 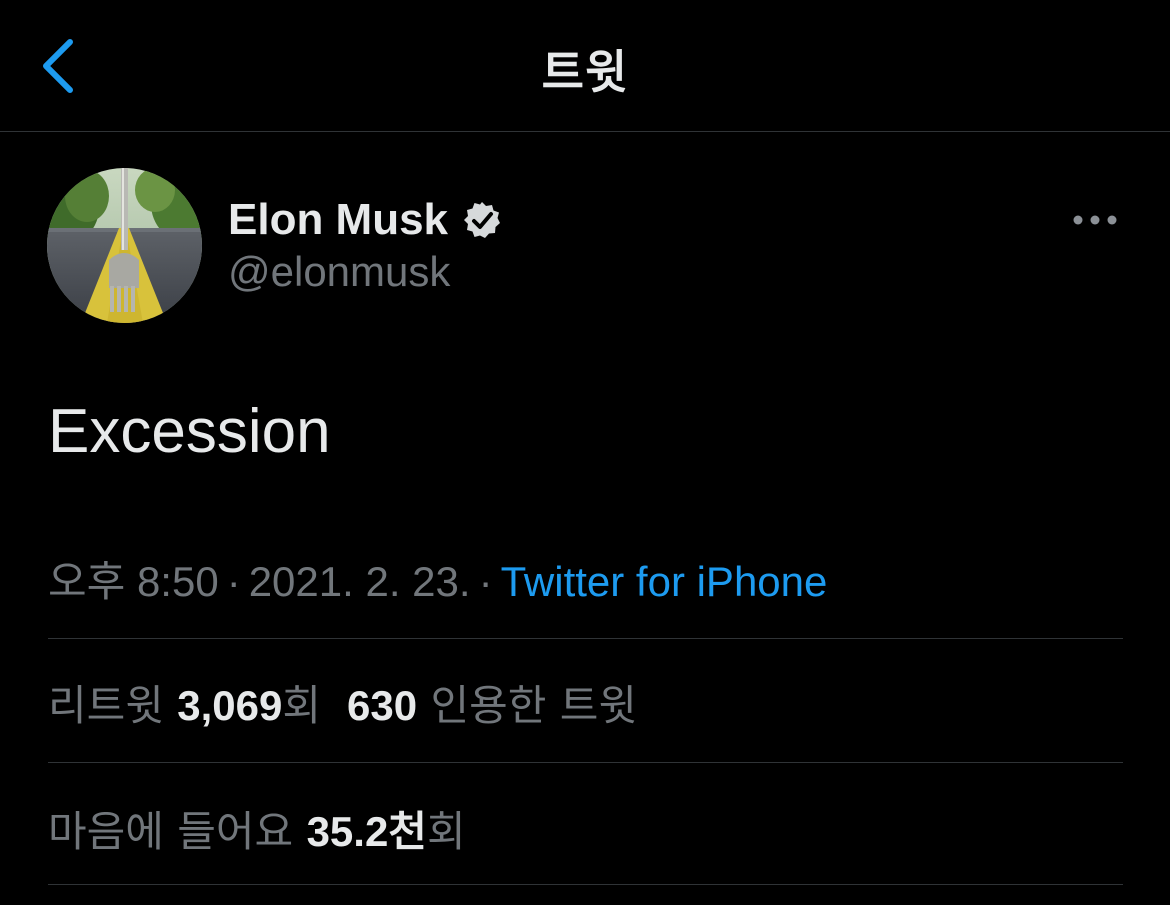 What do you see at coordinates (106, 705) in the screenshot?
I see `retweets-label: 리트윗` at bounding box center [106, 705].